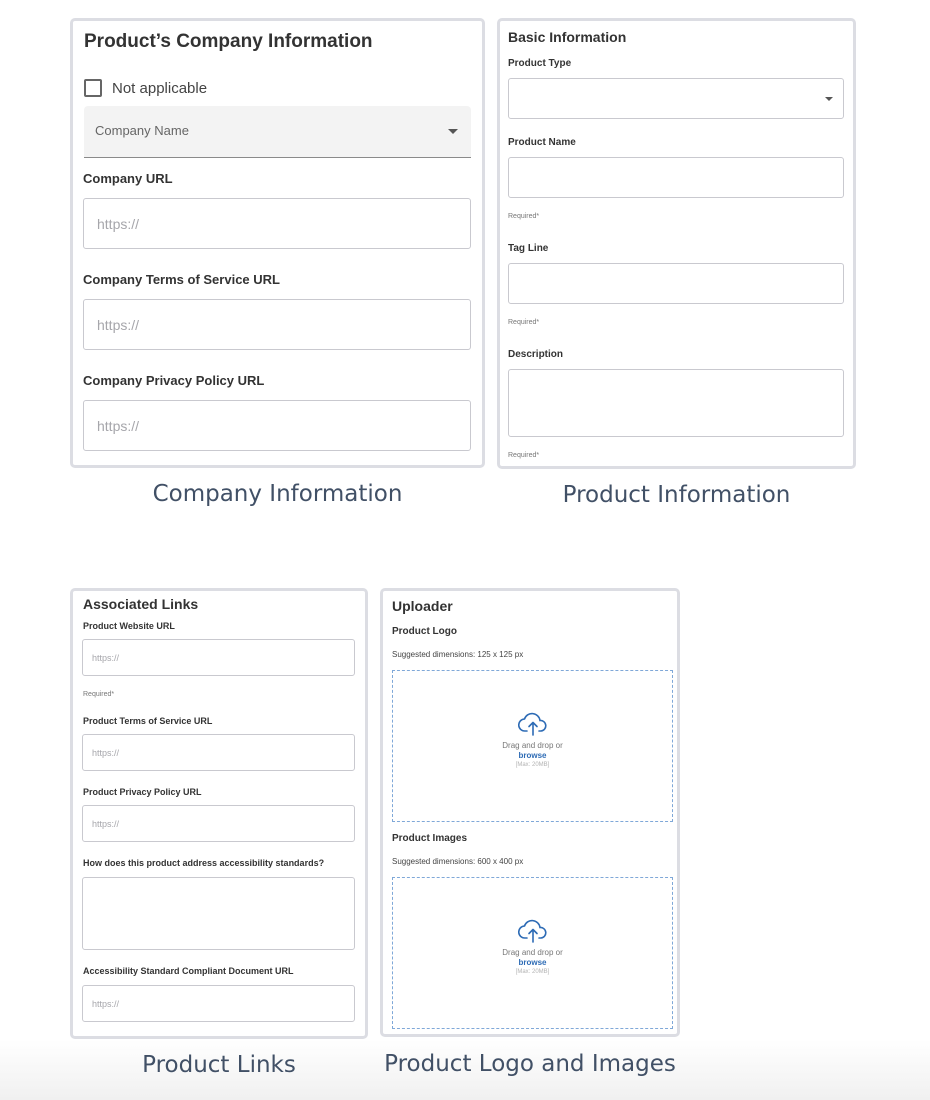  Describe the element at coordinates (542, 142) in the screenshot. I see `product-name-label: Product Name` at that location.